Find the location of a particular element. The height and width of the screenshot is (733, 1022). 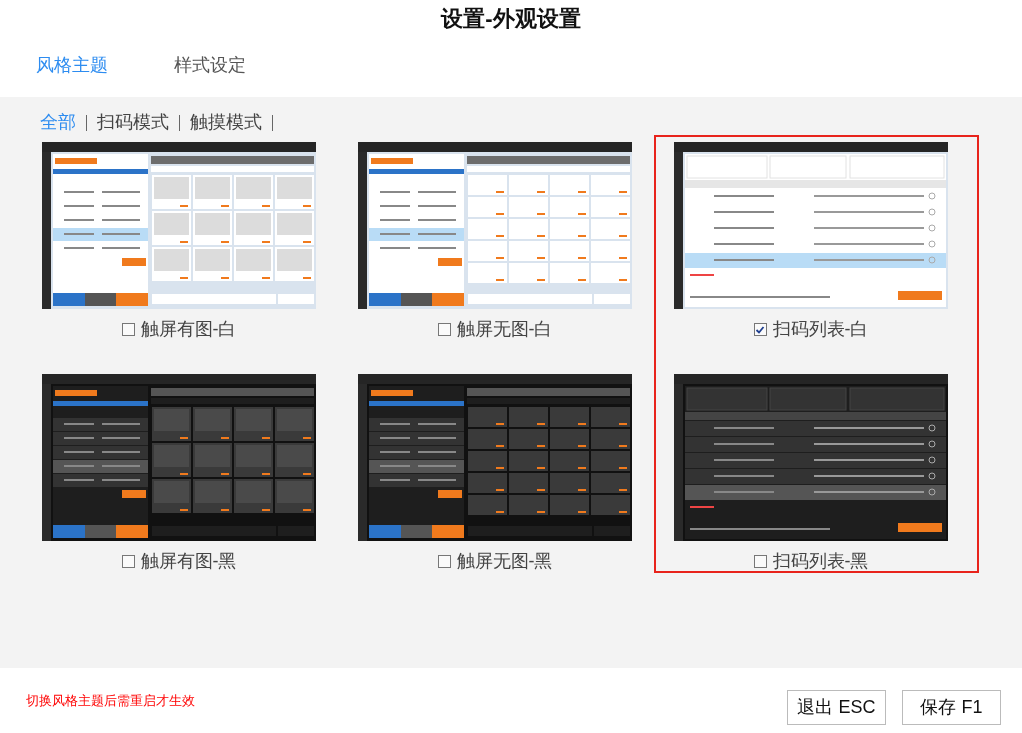

footer-button: 退出 ESC is located at coordinates (836, 707).